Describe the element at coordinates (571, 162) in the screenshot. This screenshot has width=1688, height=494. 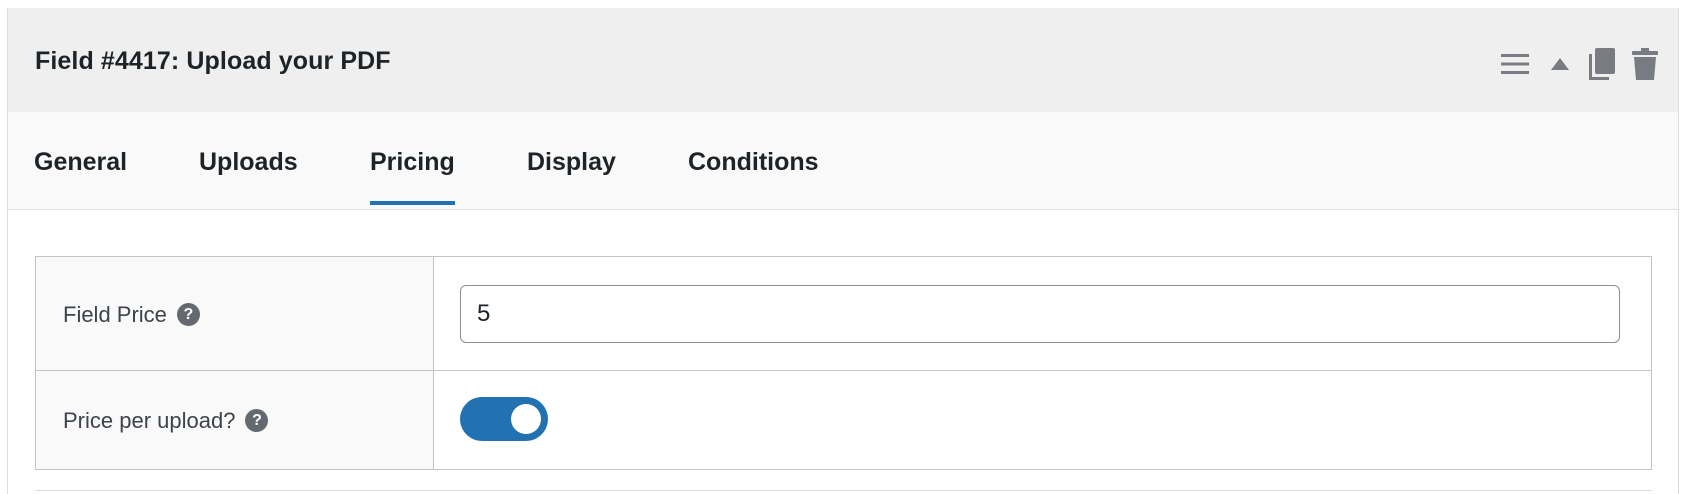
I see `tab-display: Display` at that location.